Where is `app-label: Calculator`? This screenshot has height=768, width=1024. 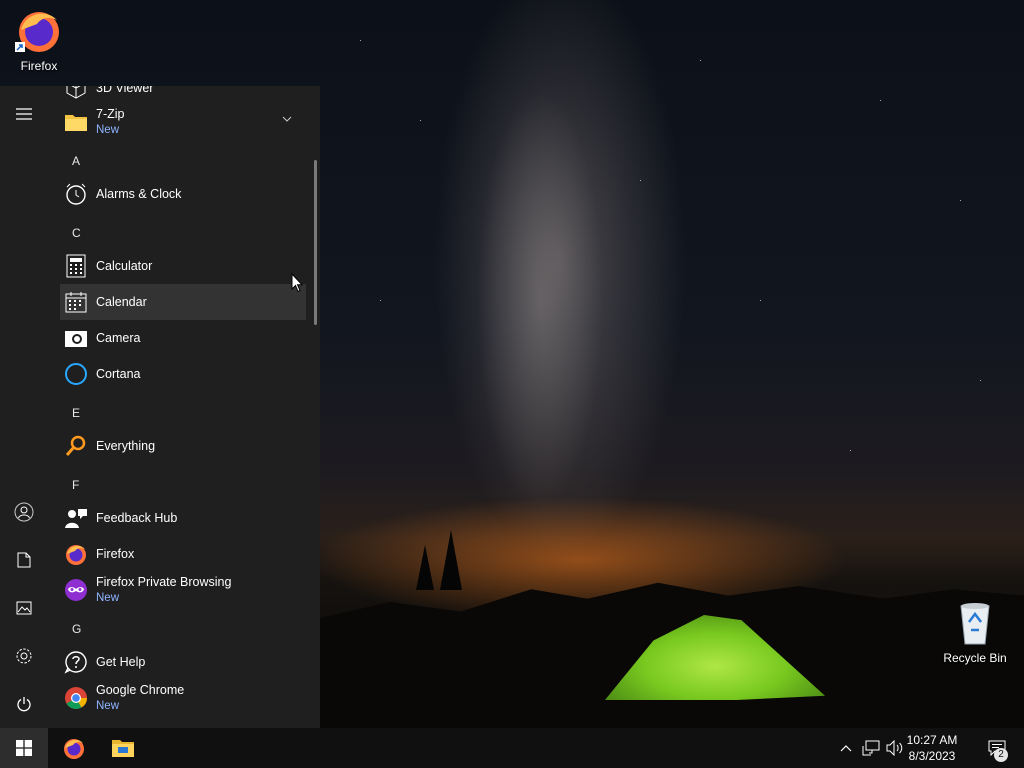
app-label: Calculator is located at coordinates (124, 266).